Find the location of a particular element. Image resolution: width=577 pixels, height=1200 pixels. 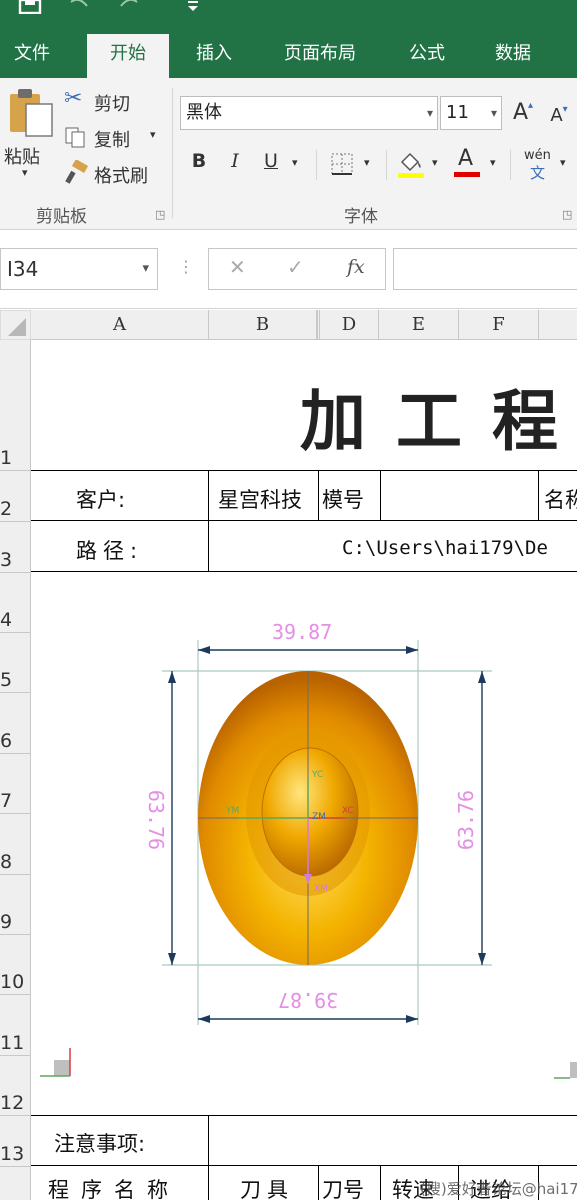

row-header-11: 11 is located at coordinates (15, 1025).